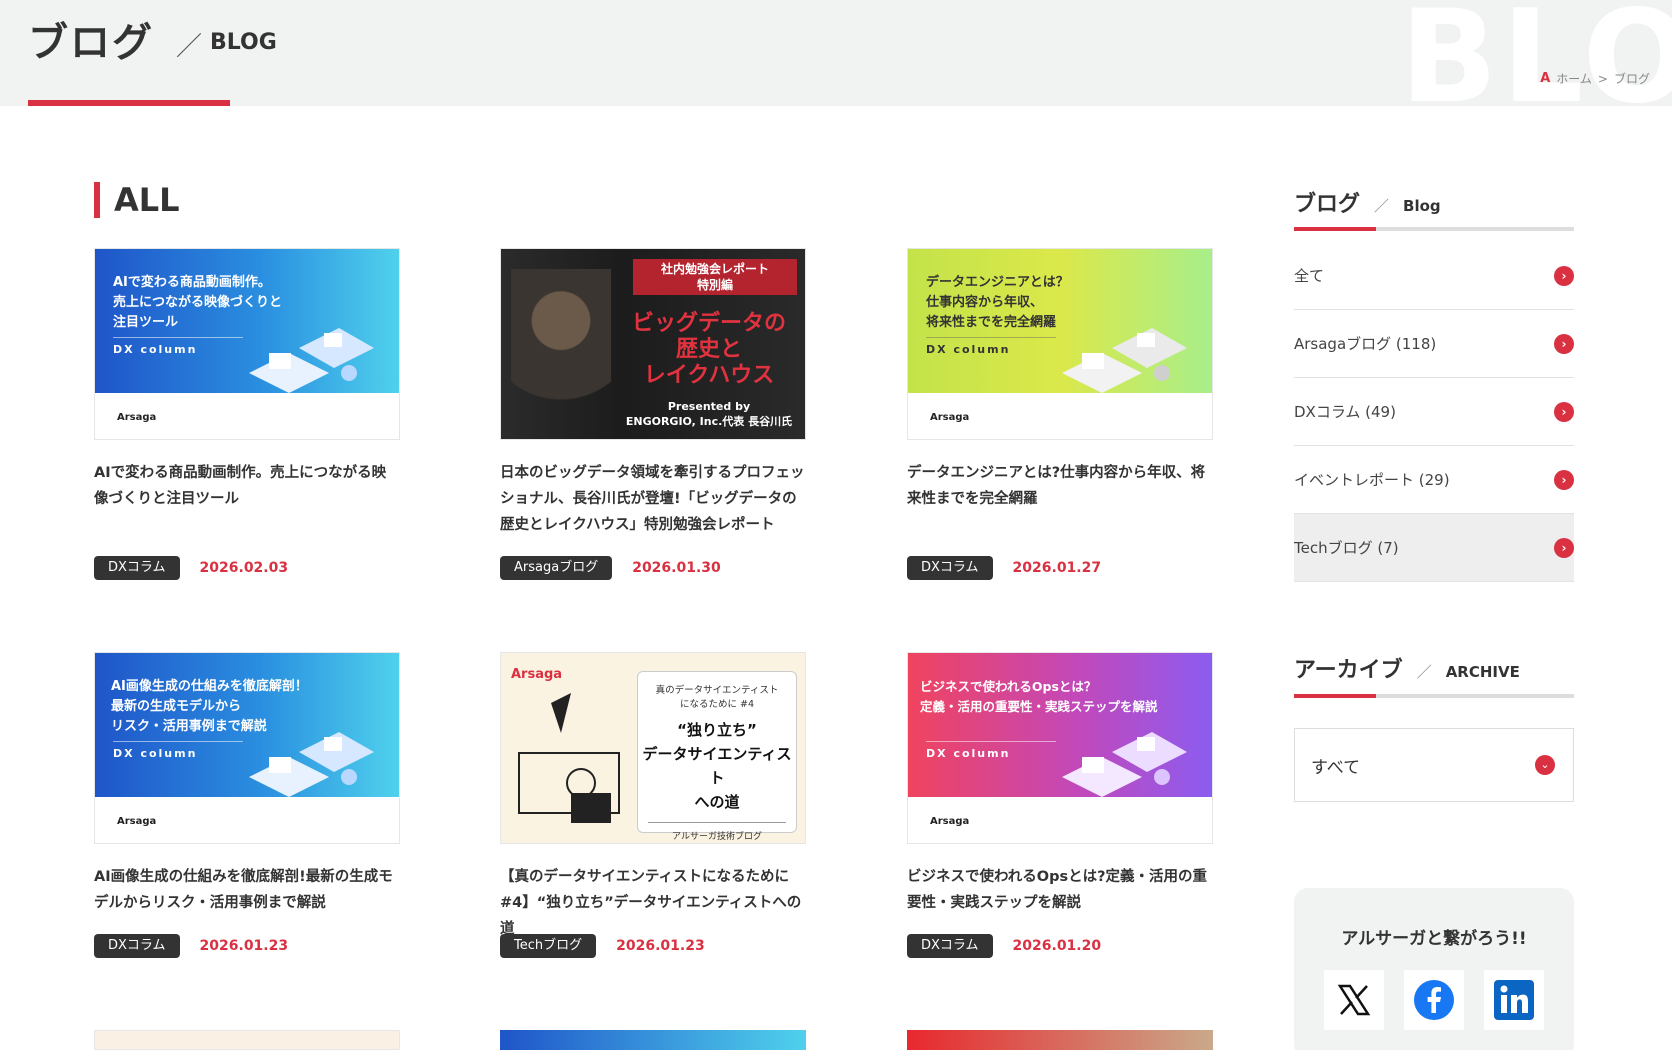 The image size is (1672, 1050). What do you see at coordinates (1057, 946) in the screenshot?
I see `post-date: 2026.01.20` at bounding box center [1057, 946].